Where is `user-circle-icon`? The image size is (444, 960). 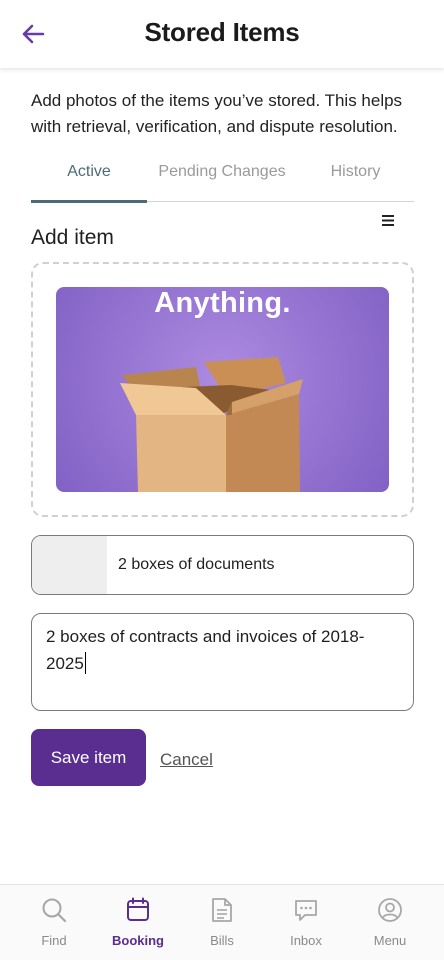 user-circle-icon is located at coordinates (390, 910).